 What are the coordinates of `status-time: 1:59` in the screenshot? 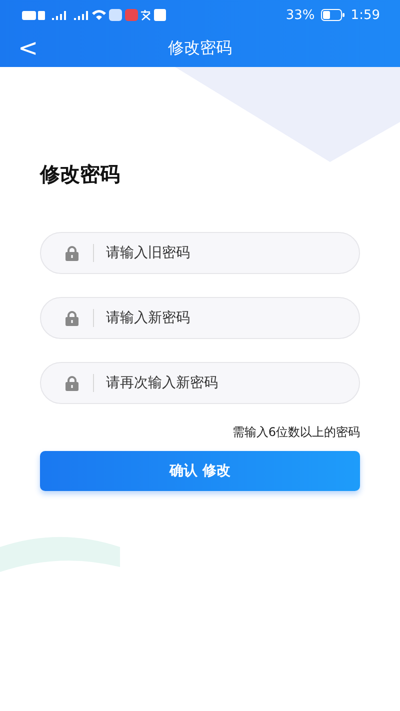 It's located at (365, 15).